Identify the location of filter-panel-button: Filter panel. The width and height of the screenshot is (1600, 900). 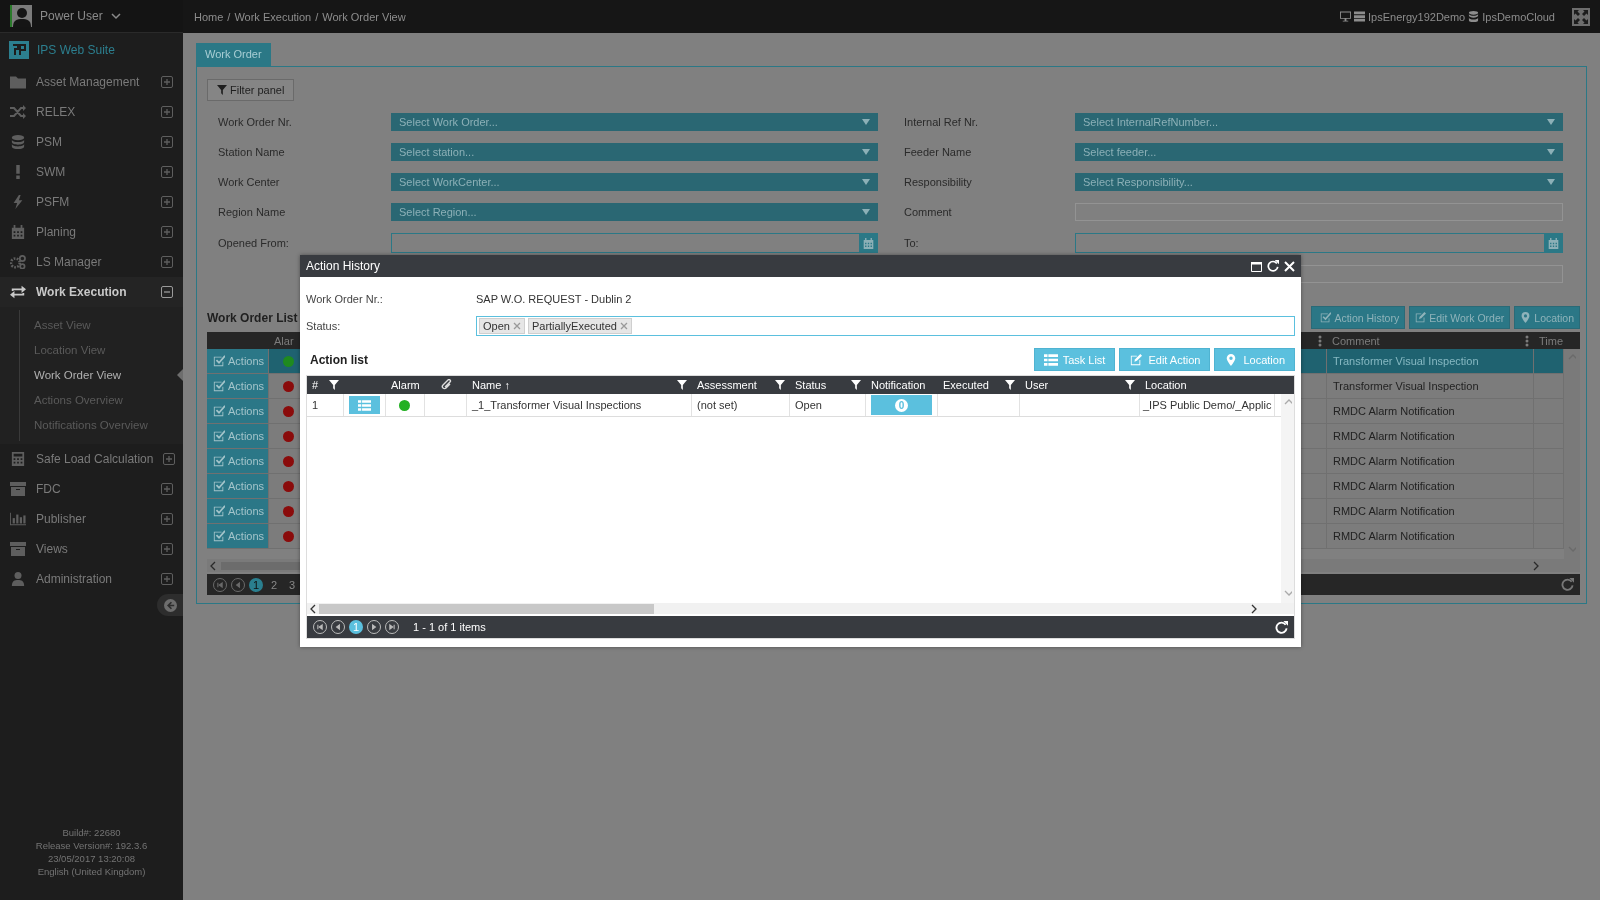
(251, 90).